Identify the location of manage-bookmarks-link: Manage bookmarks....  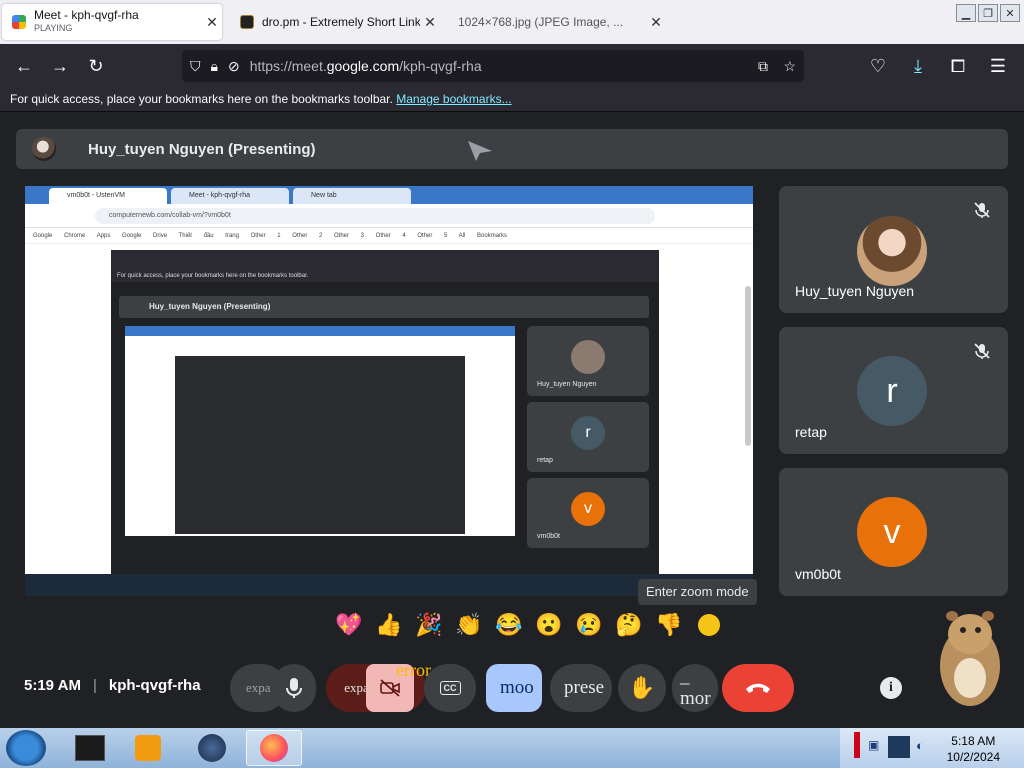
(453, 99).